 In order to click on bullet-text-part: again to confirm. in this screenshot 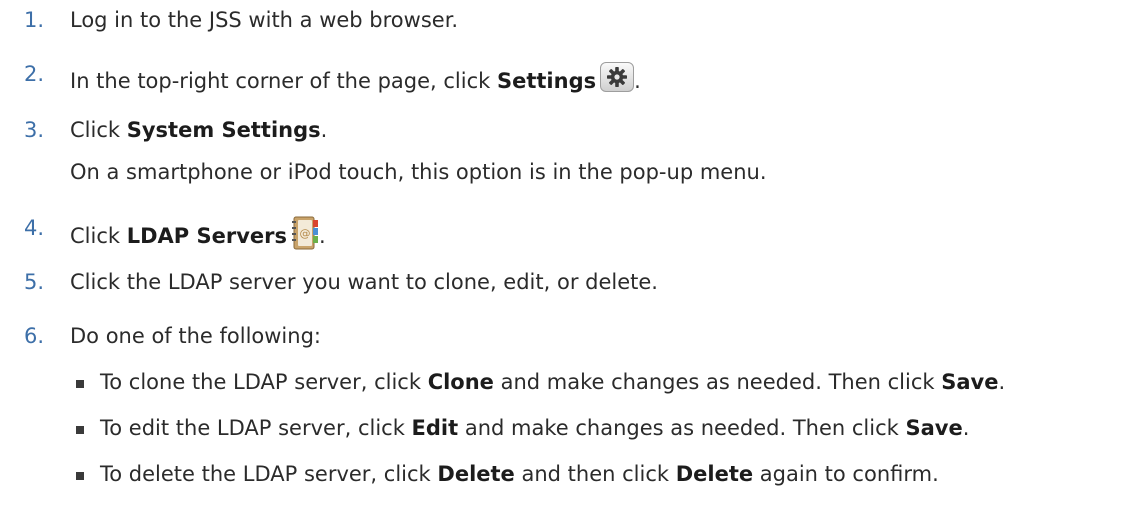, I will do `click(846, 474)`.